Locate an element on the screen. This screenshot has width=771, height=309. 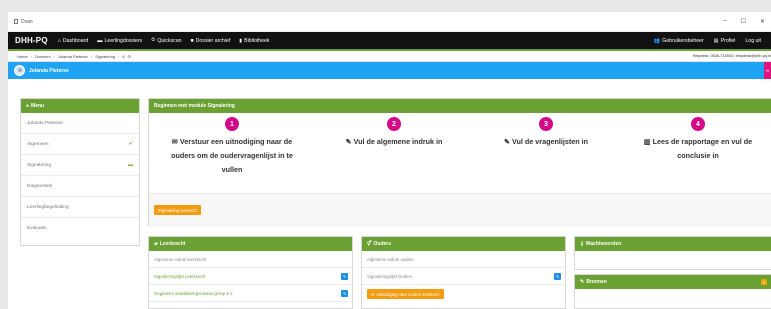
avatar is located at coordinates (19, 70).